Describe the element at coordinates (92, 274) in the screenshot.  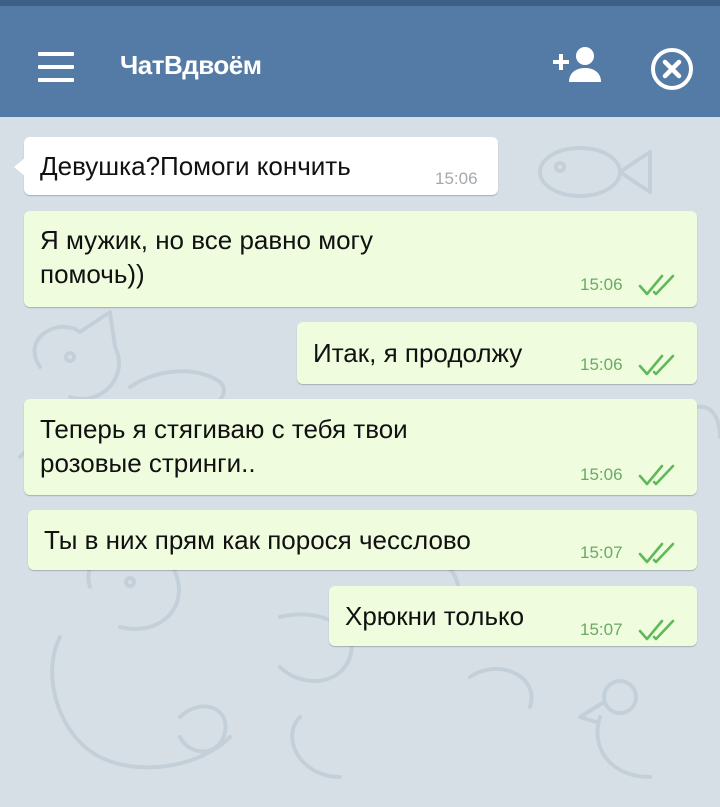
I see `message-text-line: помочь))` at that location.